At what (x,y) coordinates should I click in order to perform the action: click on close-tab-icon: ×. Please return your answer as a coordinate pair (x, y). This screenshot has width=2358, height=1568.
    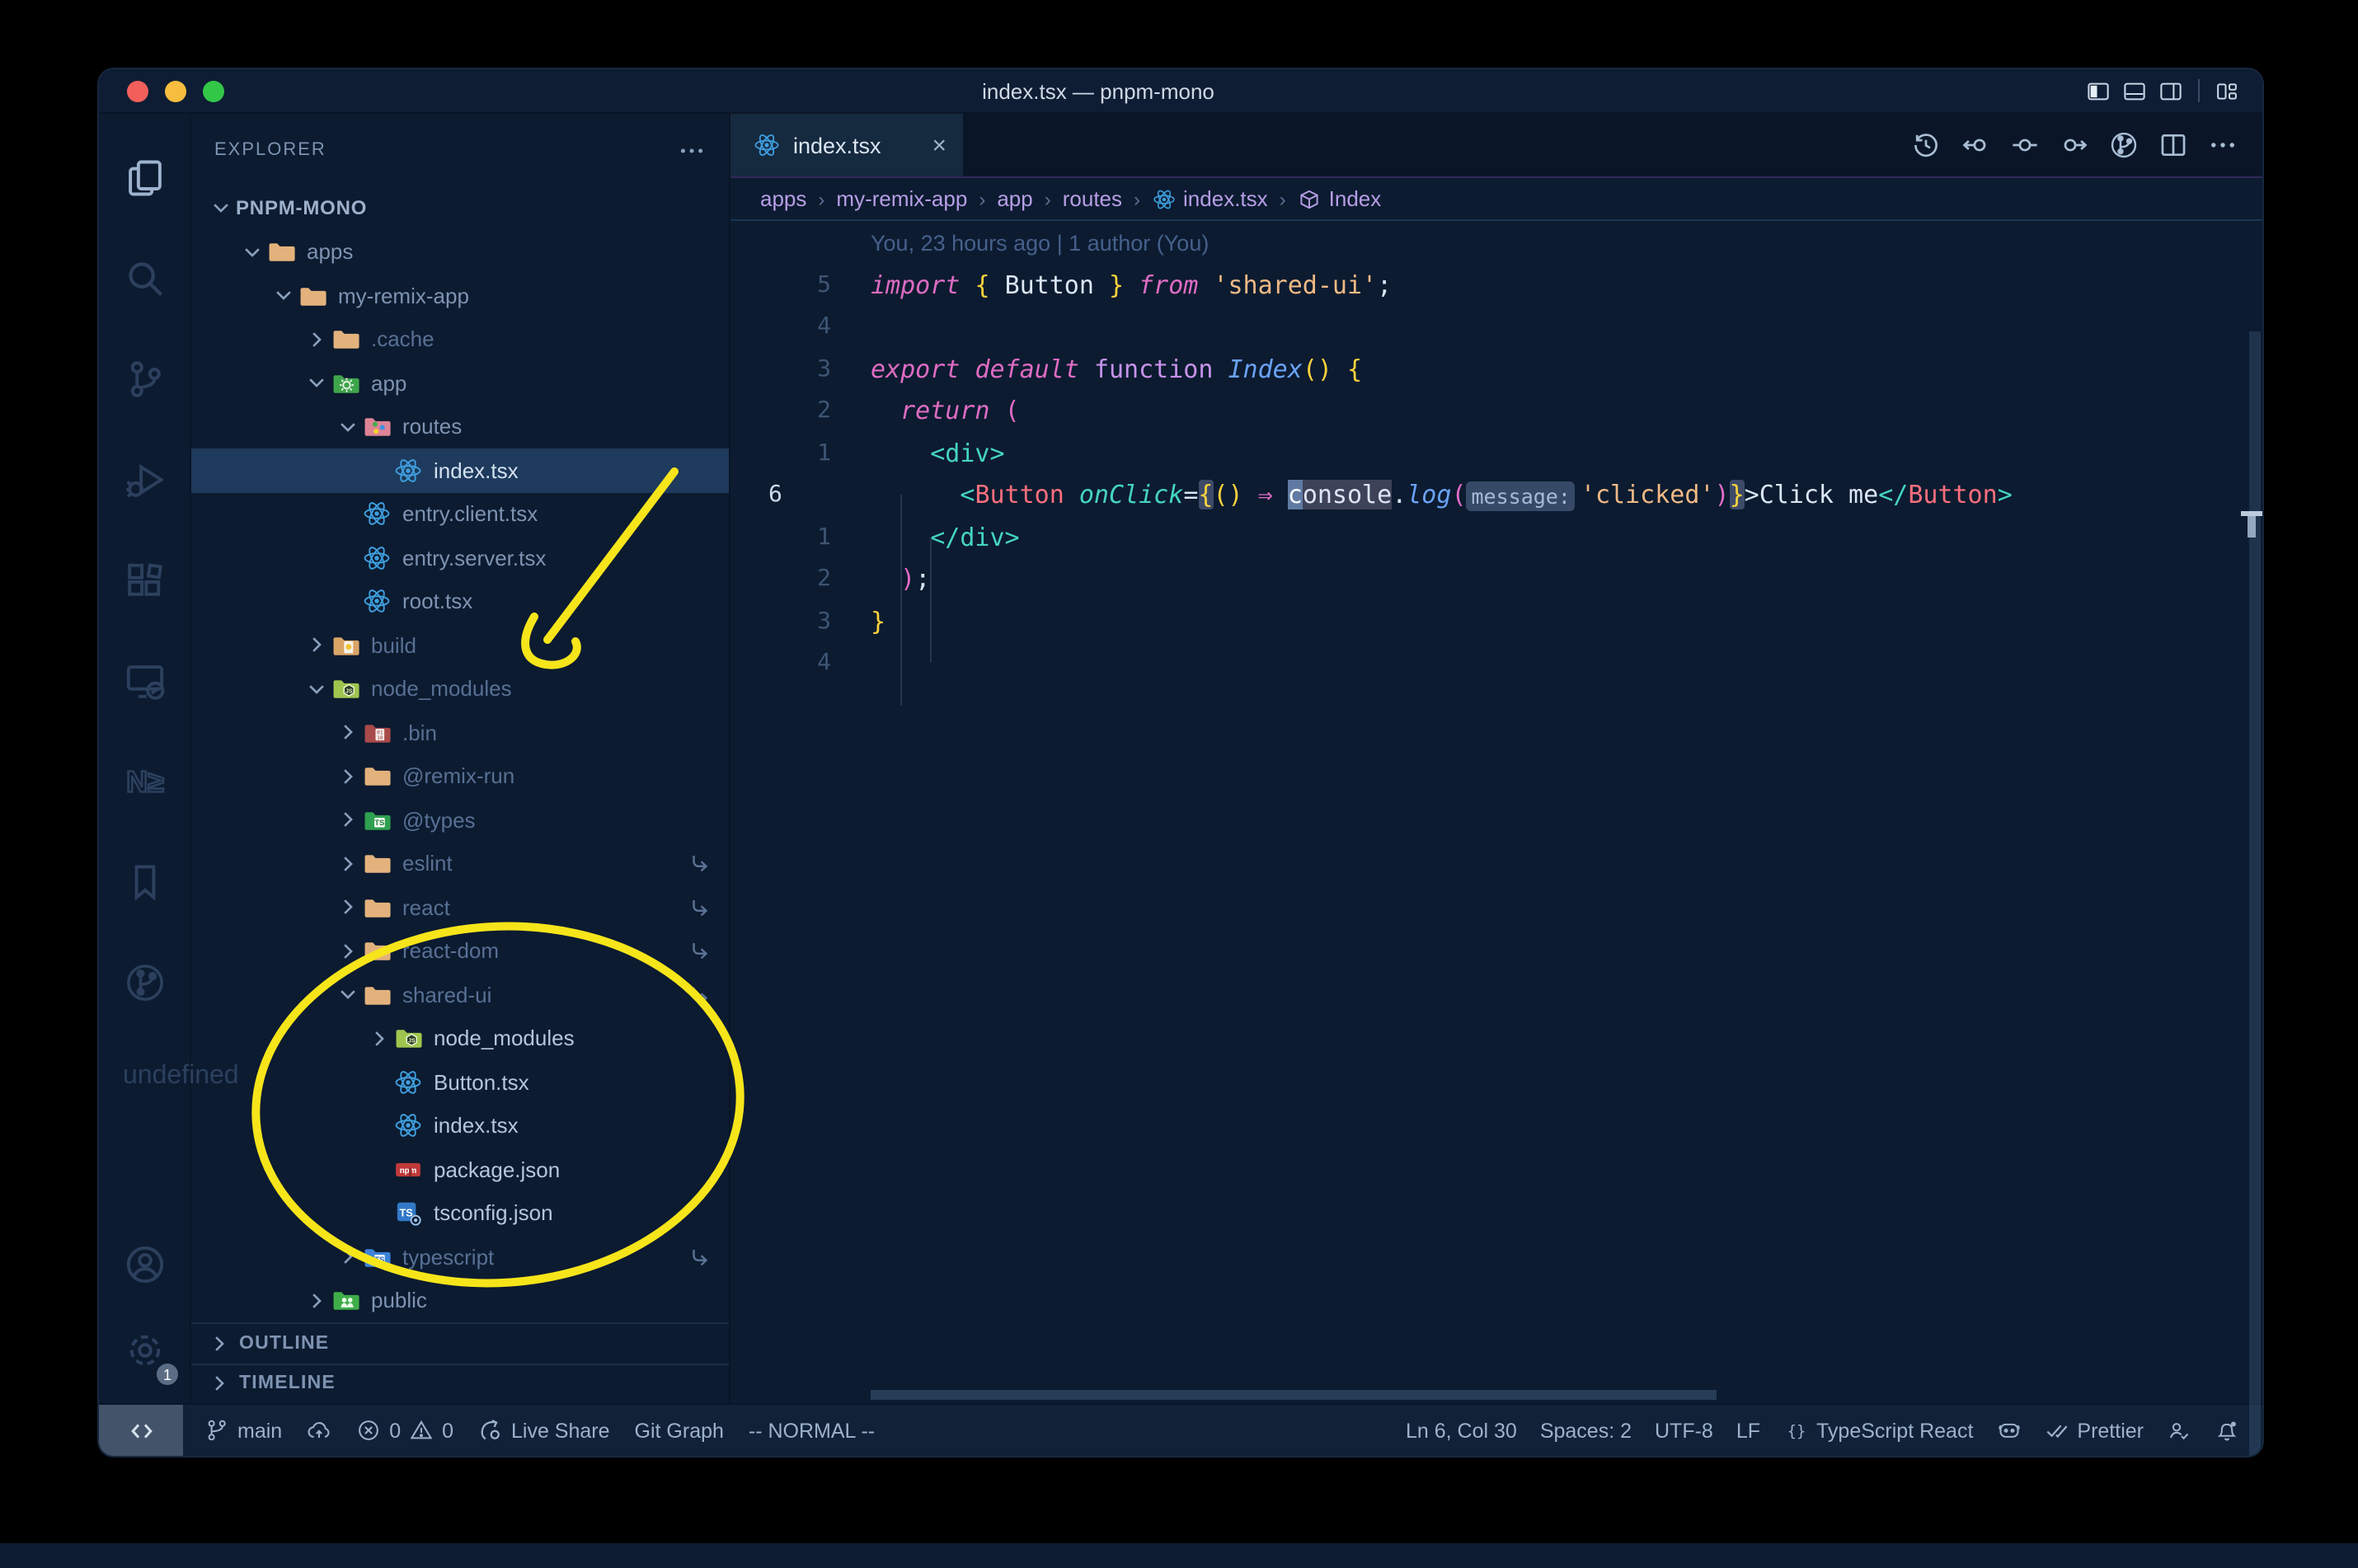
    Looking at the image, I should click on (939, 145).